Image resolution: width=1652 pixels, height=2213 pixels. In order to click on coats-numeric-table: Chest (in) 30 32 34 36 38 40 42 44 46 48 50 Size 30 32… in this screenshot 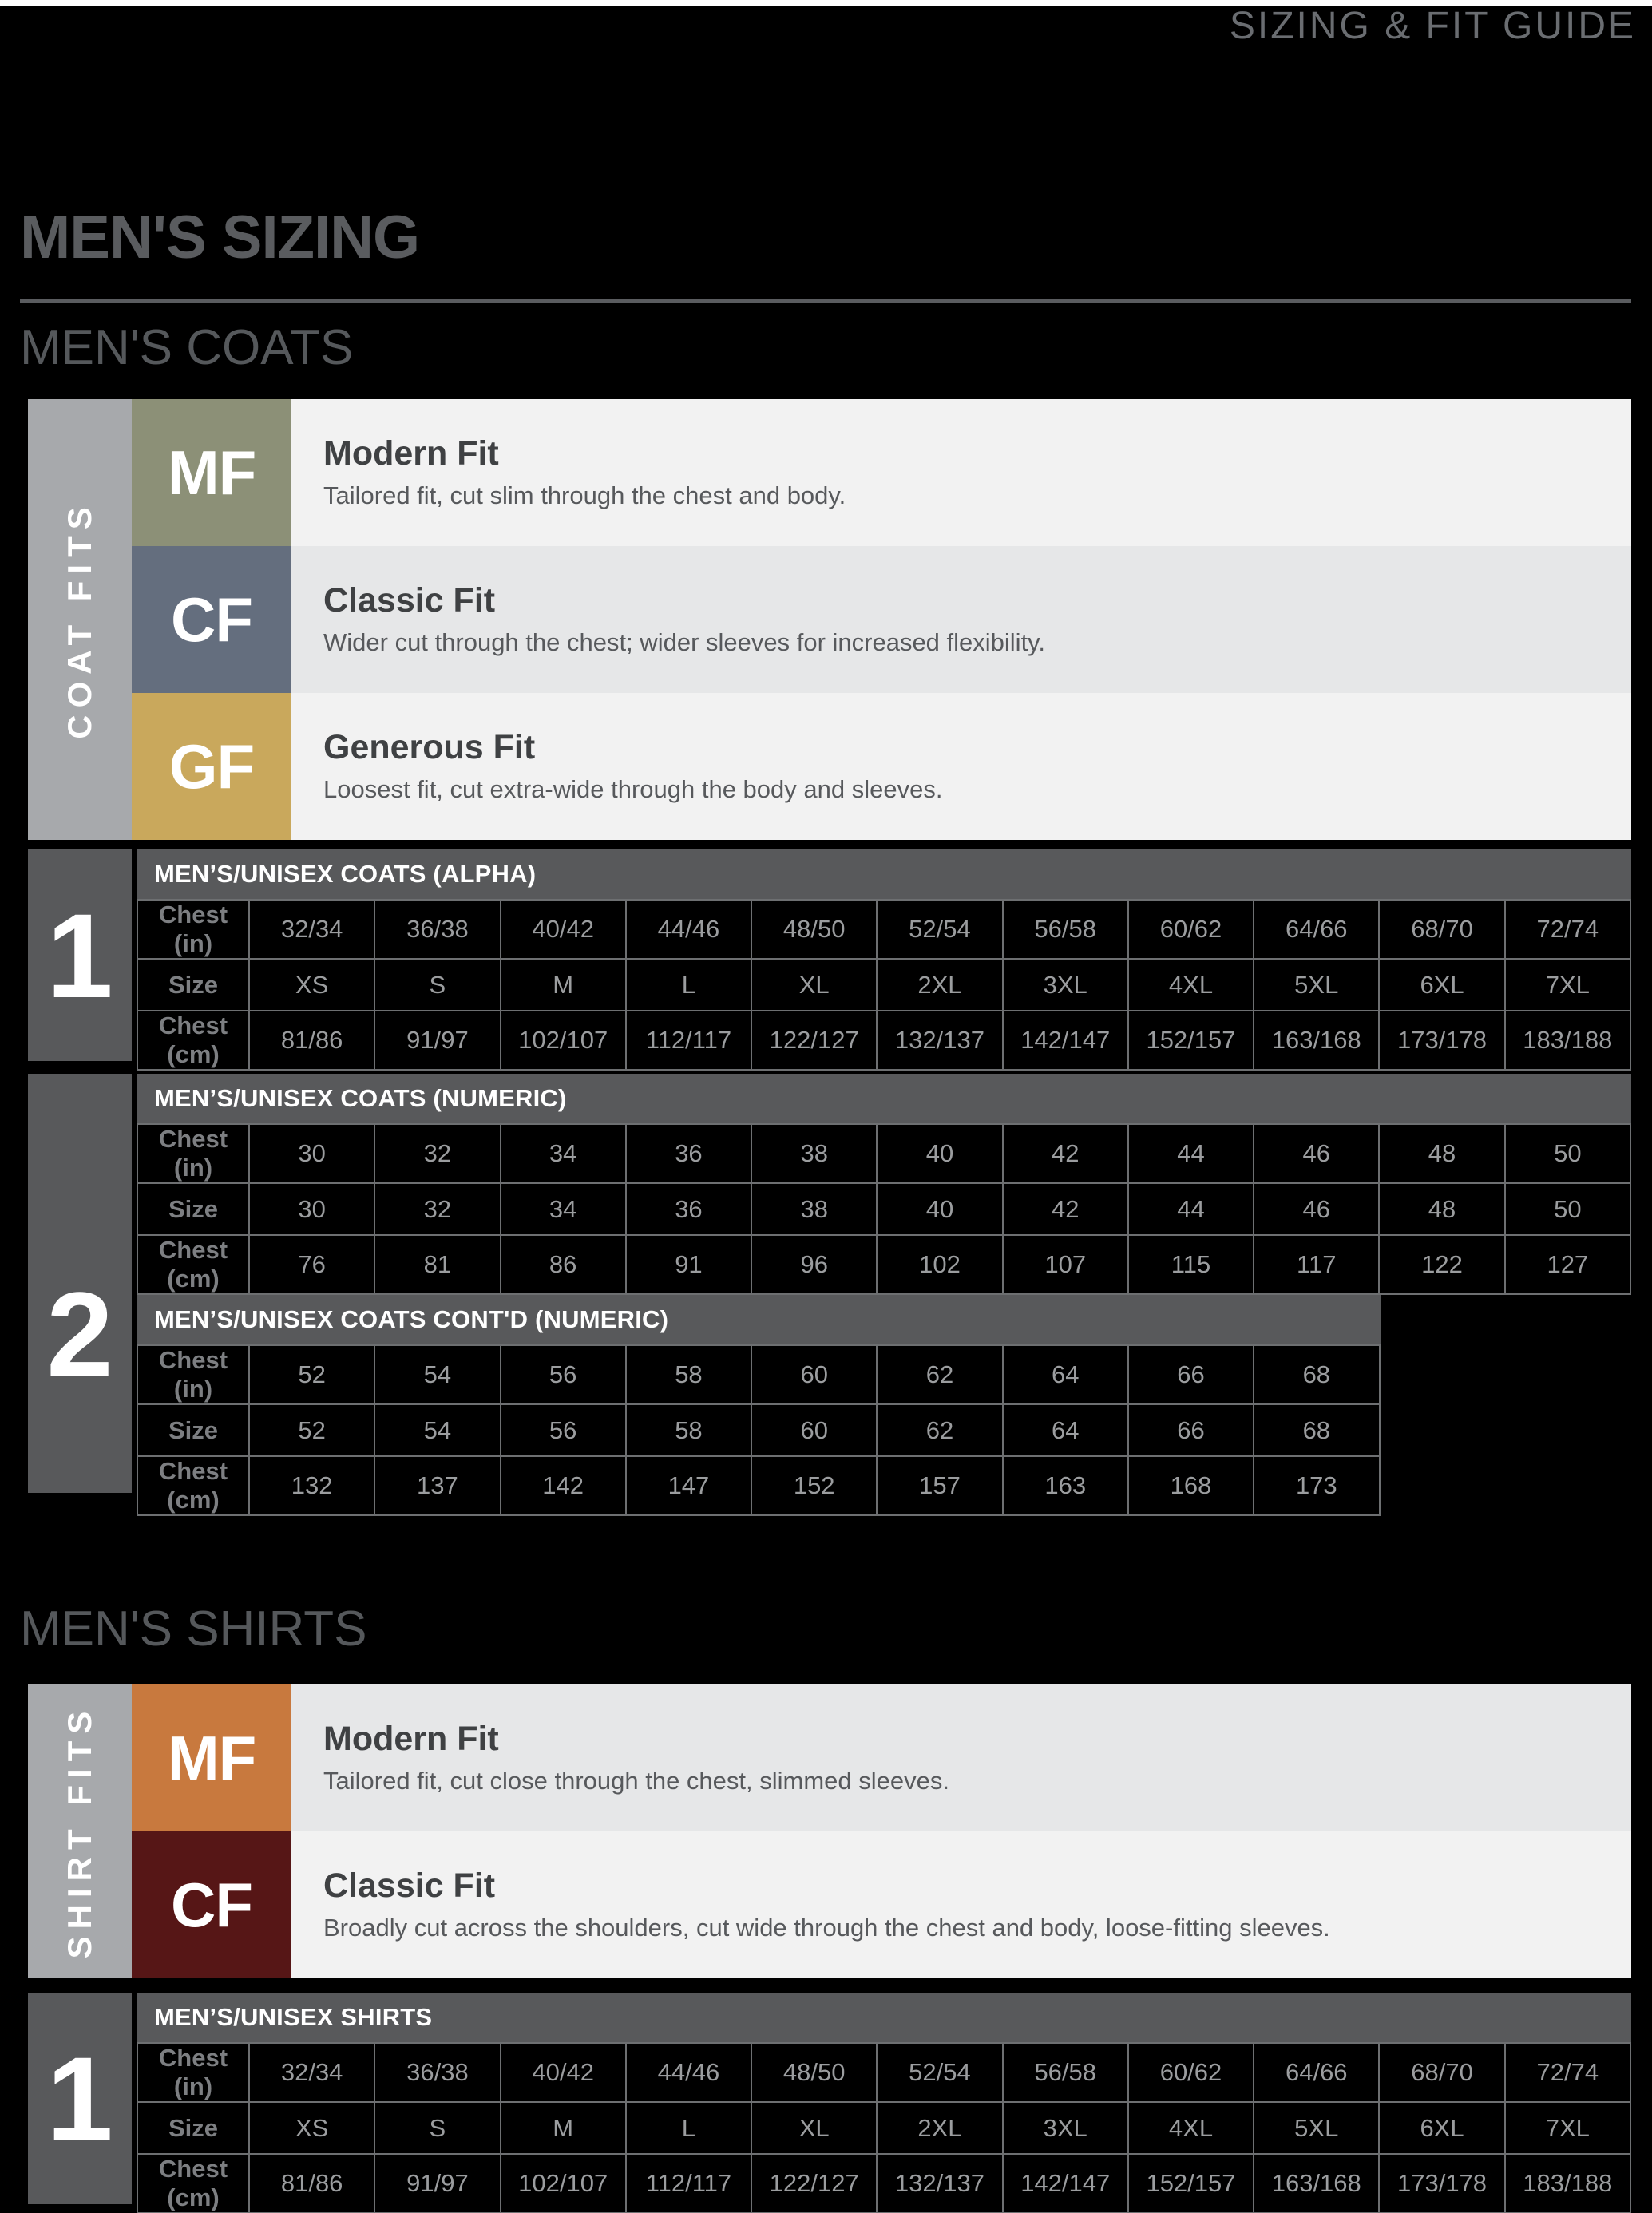, I will do `click(885, 1209)`.